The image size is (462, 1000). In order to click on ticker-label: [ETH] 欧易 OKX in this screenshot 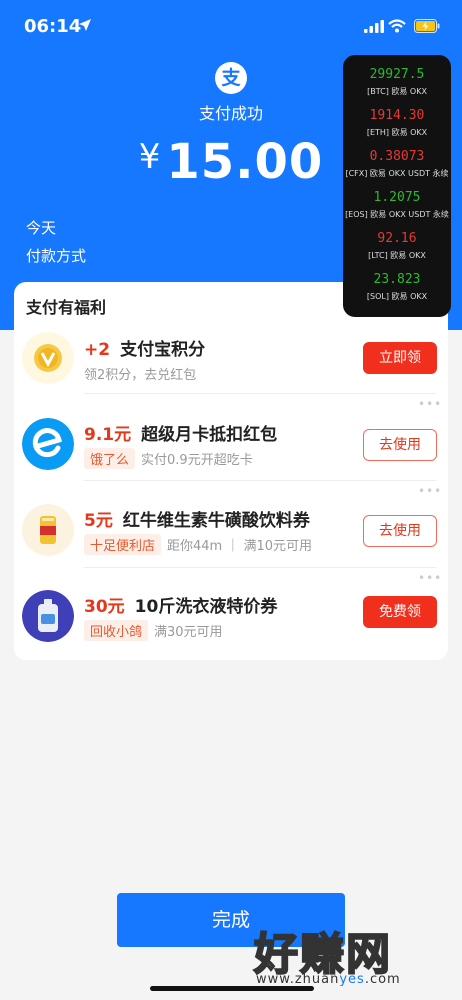, I will do `click(397, 132)`.